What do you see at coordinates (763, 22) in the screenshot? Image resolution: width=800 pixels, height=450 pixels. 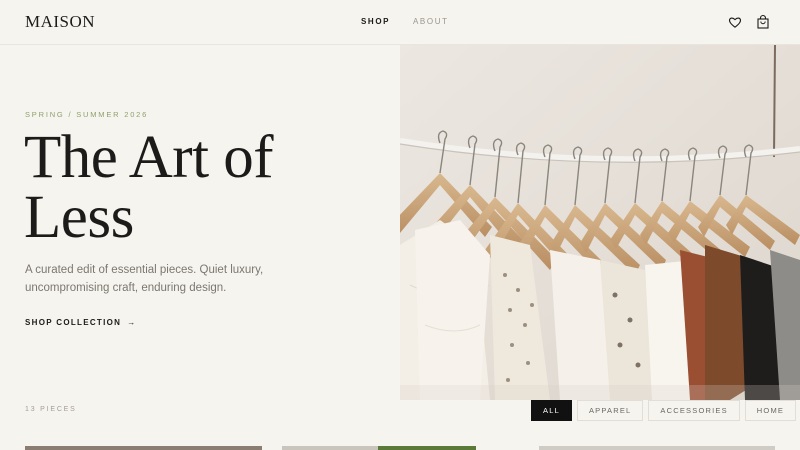 I see `bag-icon` at bounding box center [763, 22].